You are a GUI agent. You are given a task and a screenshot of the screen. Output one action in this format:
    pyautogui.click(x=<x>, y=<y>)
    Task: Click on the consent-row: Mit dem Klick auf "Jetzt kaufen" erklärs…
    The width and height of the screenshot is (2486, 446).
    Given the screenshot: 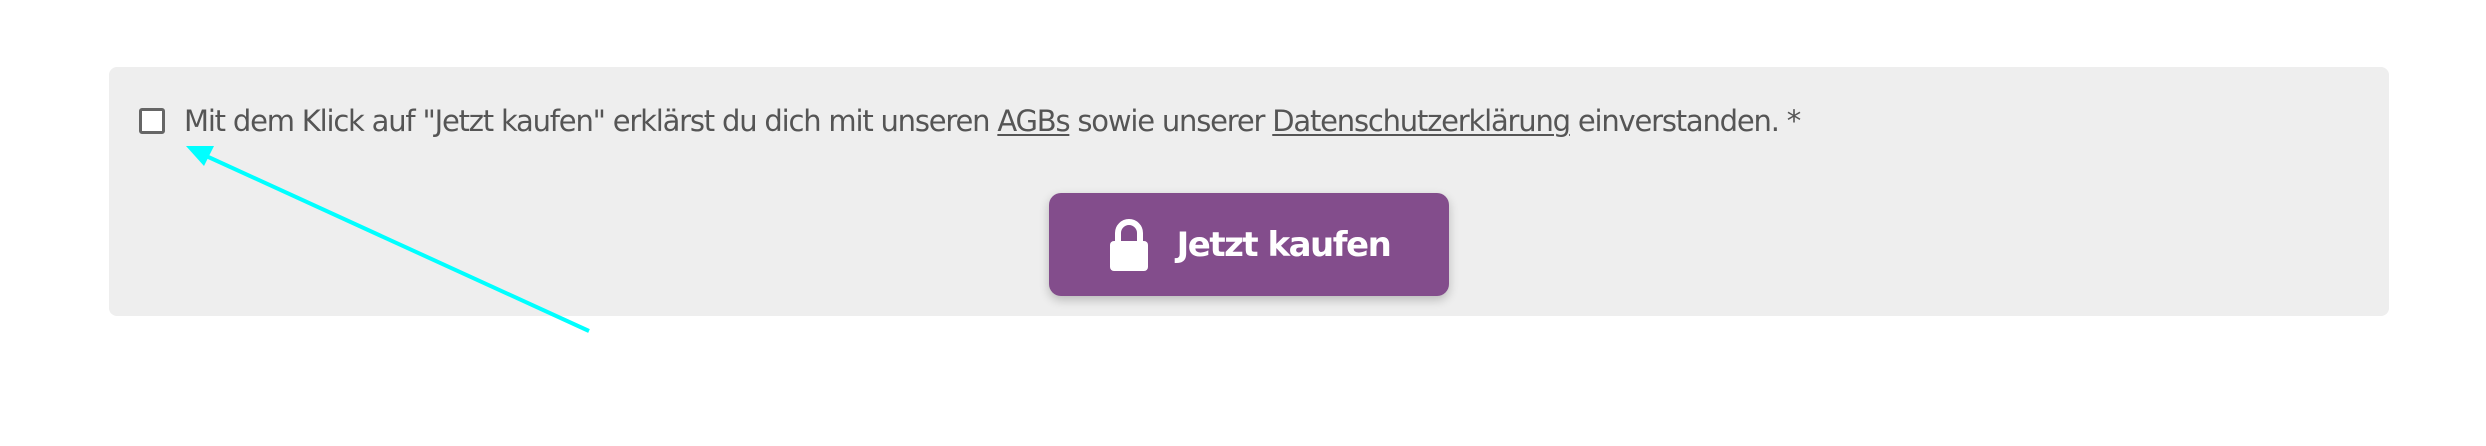 What is the action you would take?
    pyautogui.click(x=970, y=121)
    